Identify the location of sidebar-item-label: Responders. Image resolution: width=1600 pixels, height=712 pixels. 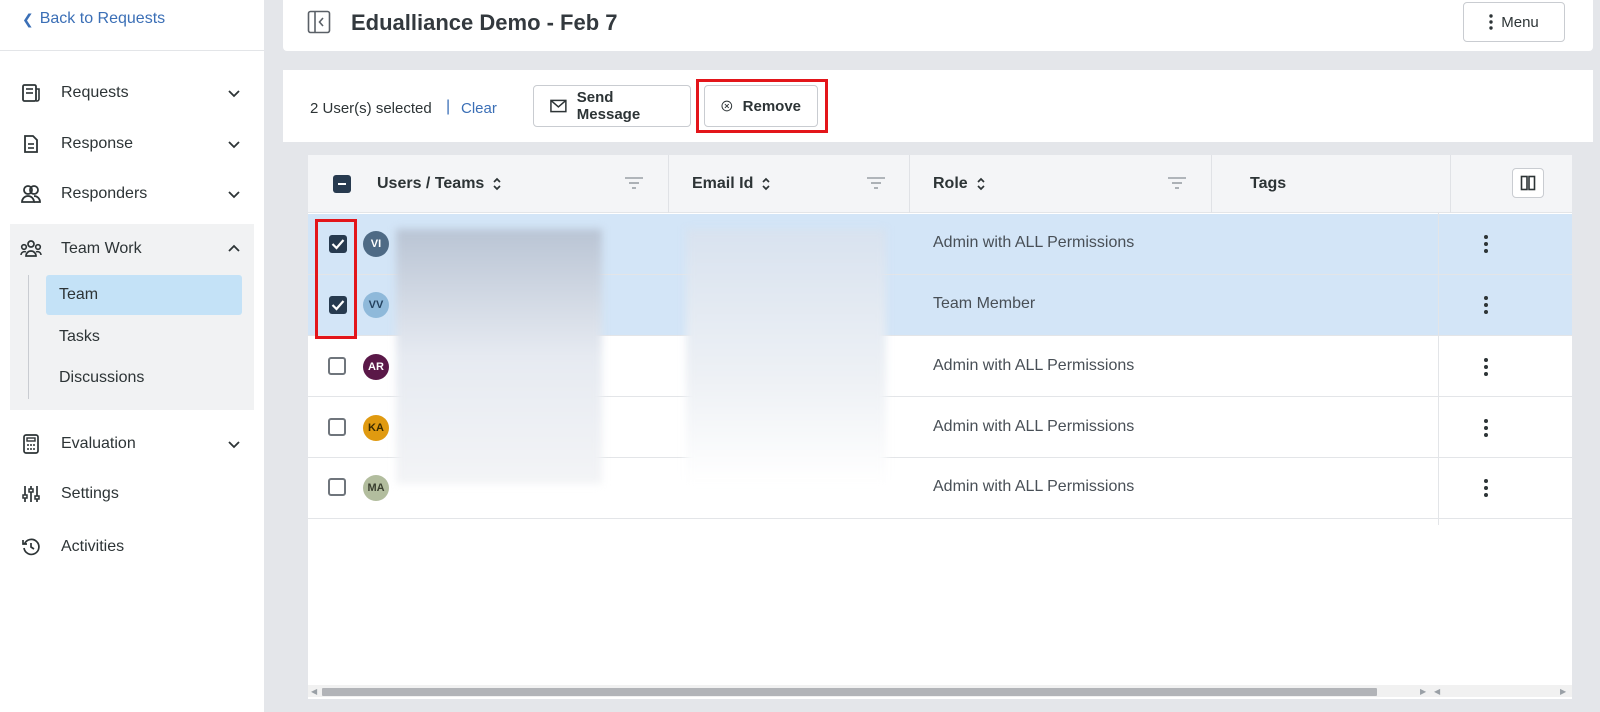
(104, 193).